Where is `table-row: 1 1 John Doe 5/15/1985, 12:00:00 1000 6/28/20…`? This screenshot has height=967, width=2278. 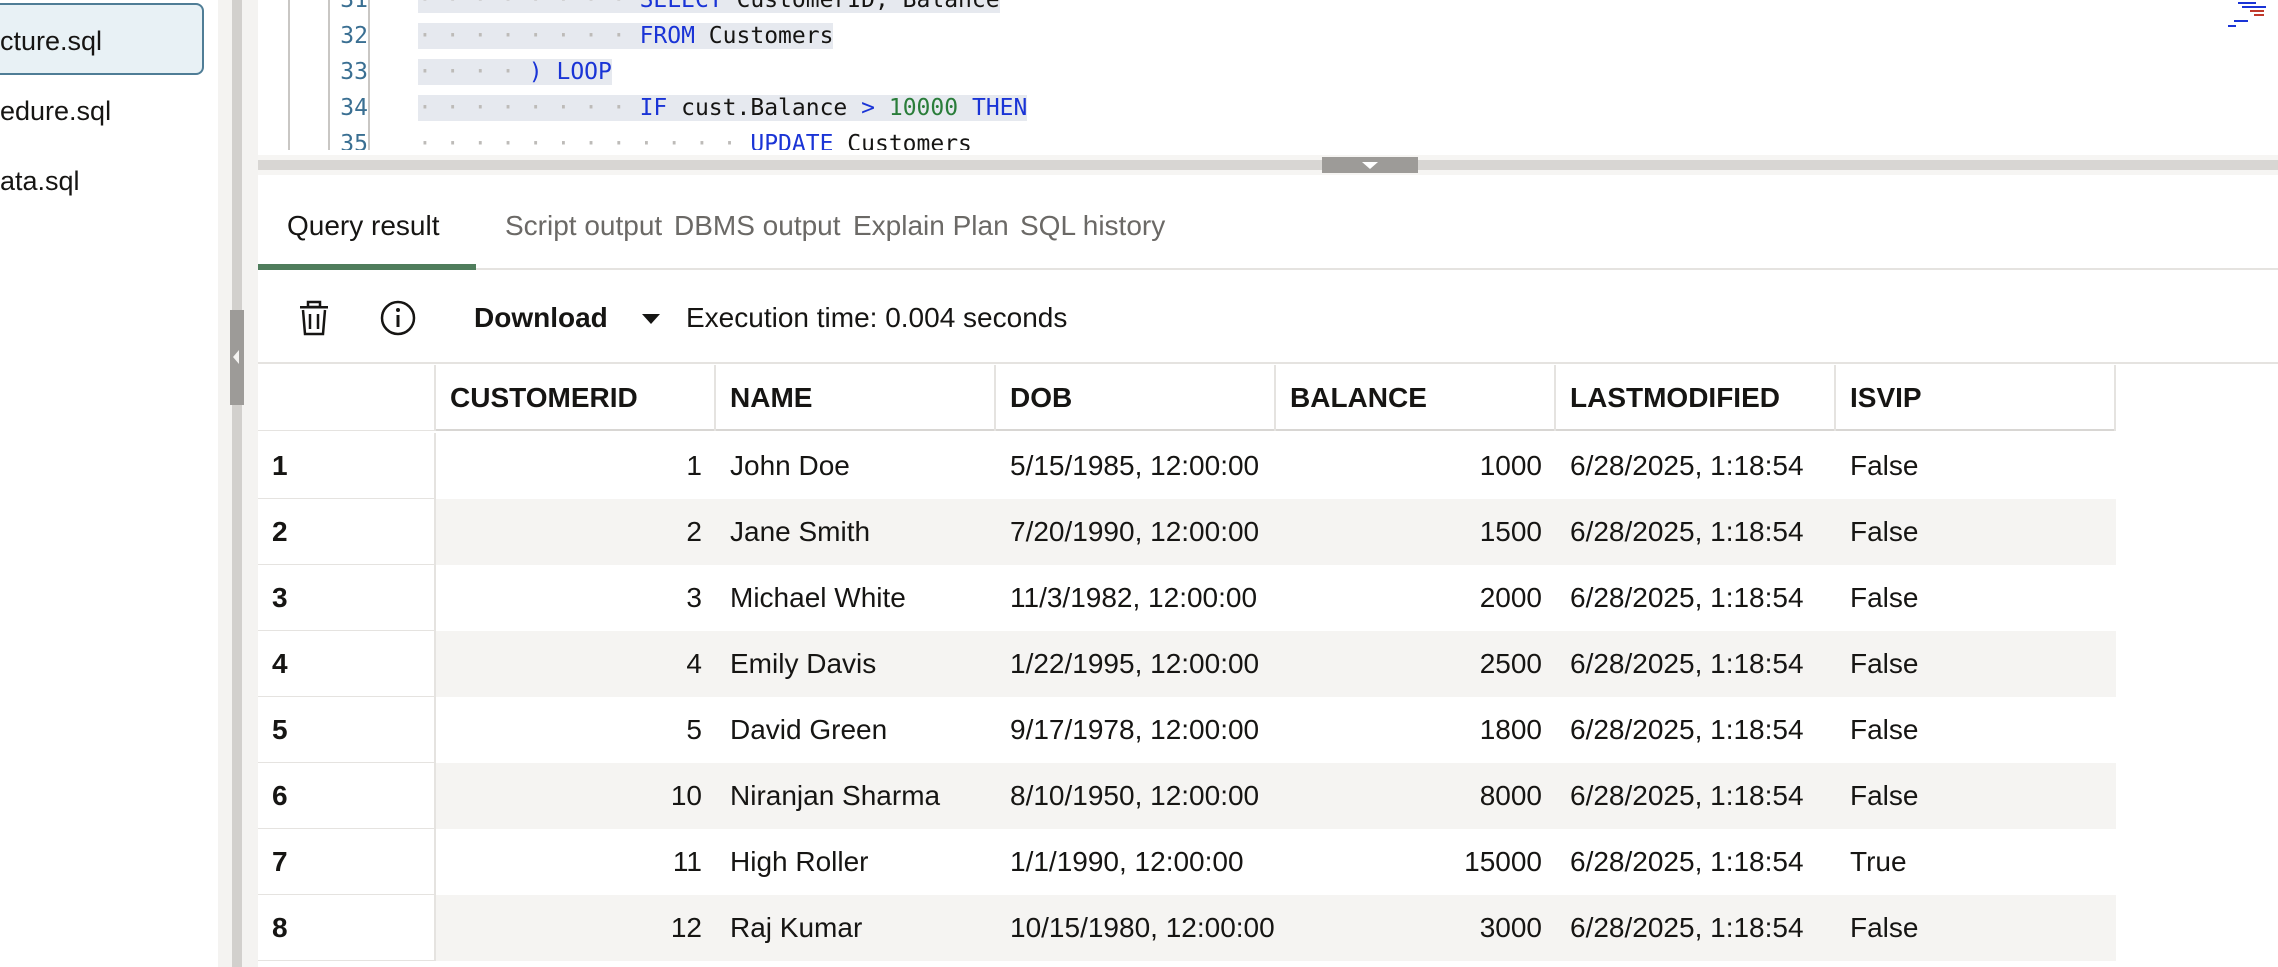 table-row: 1 1 John Doe 5/15/1985, 12:00:00 1000 6/28/20… is located at coordinates (1187, 466).